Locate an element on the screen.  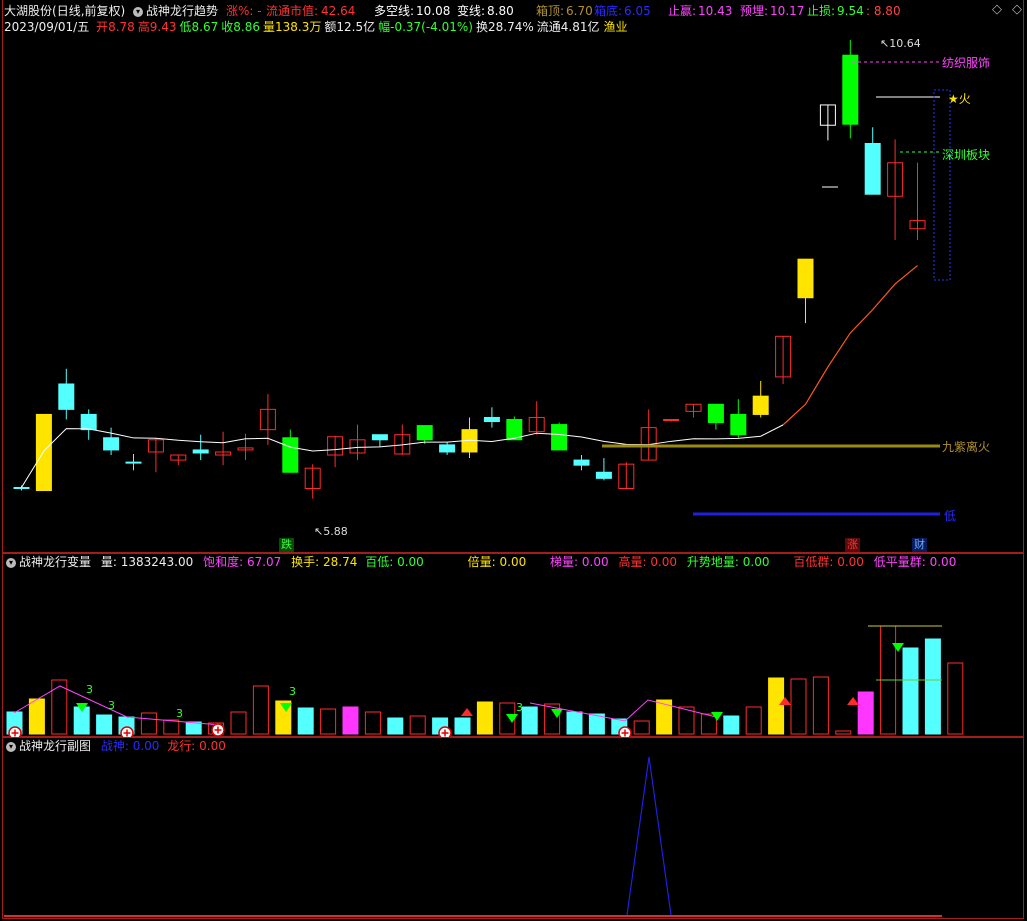
zhanshen-spike-line is located at coordinates (649, 836).